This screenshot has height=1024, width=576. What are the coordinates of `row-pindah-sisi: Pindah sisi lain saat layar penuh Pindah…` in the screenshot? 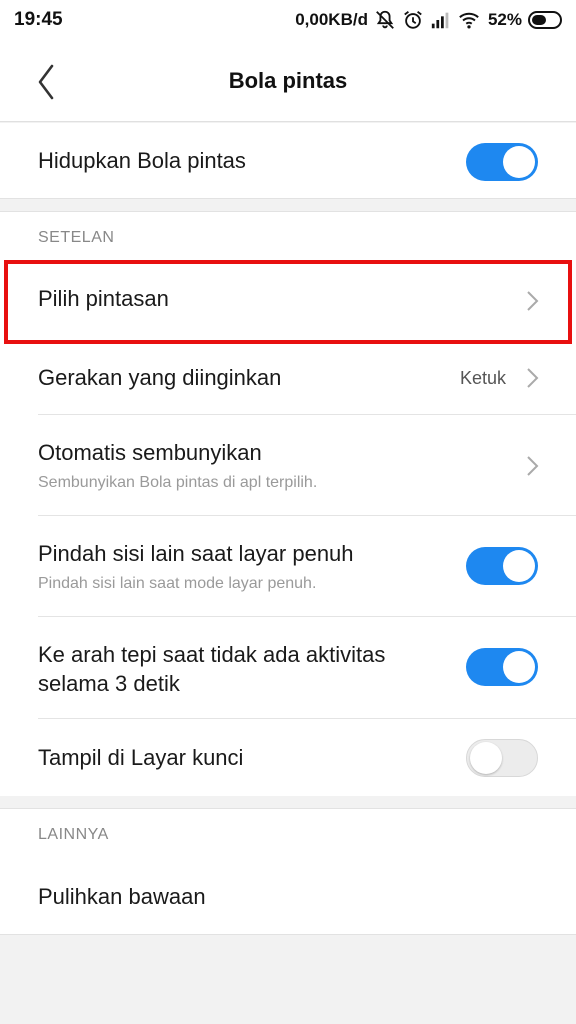 It's located at (288, 566).